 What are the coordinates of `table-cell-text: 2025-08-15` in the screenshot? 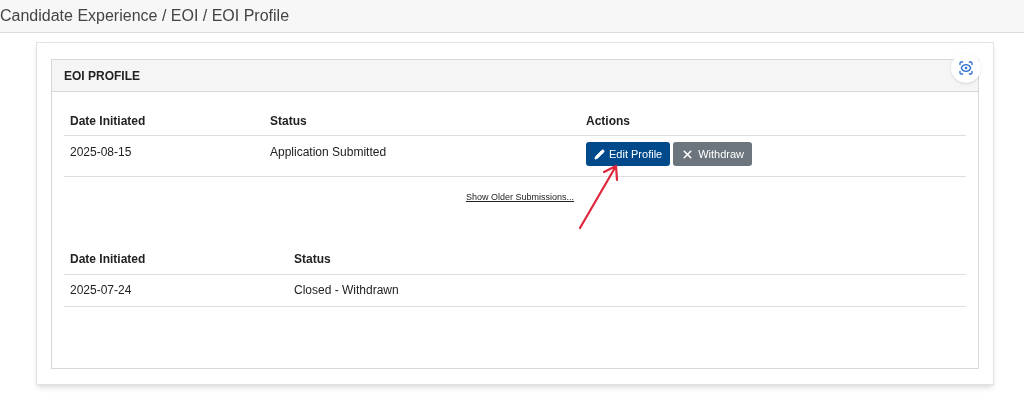 It's located at (101, 152).